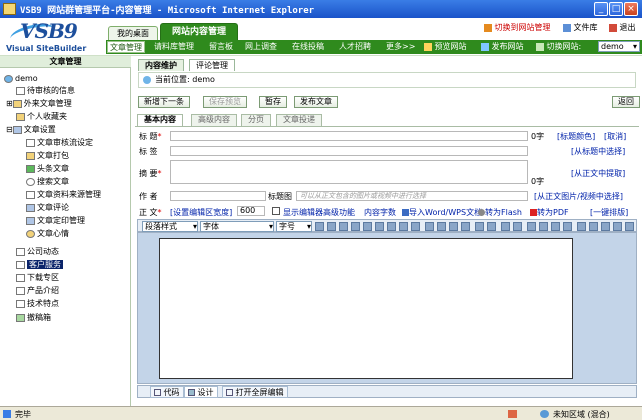 The height and width of the screenshot is (420, 642). Describe the element at coordinates (126, 47) in the screenshot. I see `menu-article-management: 文章管理` at that location.